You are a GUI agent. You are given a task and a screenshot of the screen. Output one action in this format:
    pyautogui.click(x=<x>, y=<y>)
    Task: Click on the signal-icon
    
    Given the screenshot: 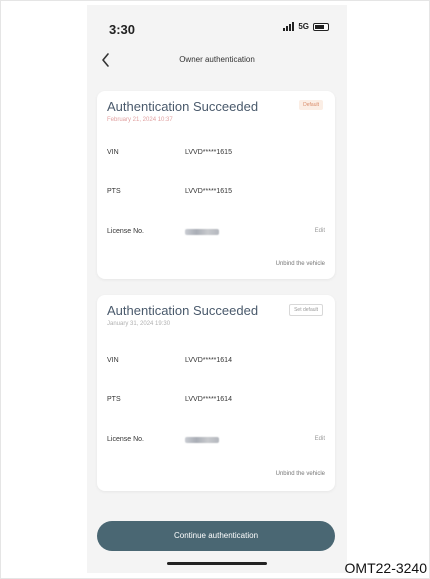 What is the action you would take?
    pyautogui.click(x=289, y=26)
    